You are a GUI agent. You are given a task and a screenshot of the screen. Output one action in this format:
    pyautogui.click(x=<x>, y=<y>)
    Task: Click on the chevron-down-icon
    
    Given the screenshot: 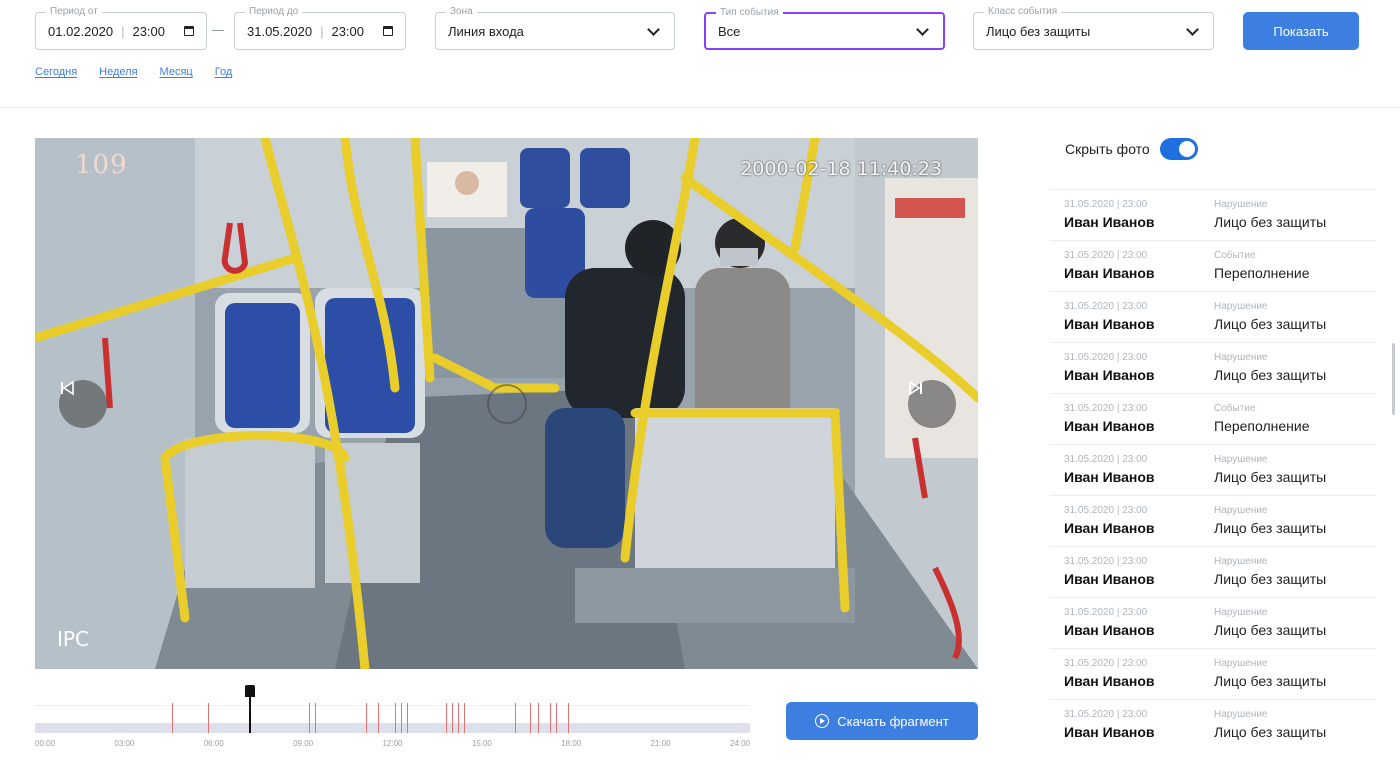 What is the action you would take?
    pyautogui.click(x=653, y=29)
    